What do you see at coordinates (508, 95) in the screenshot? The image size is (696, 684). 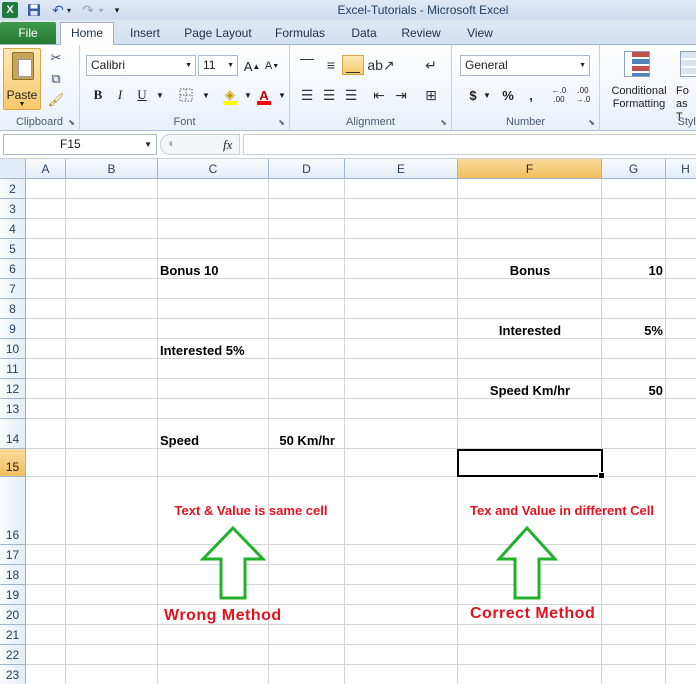 I see `percent-button: %` at bounding box center [508, 95].